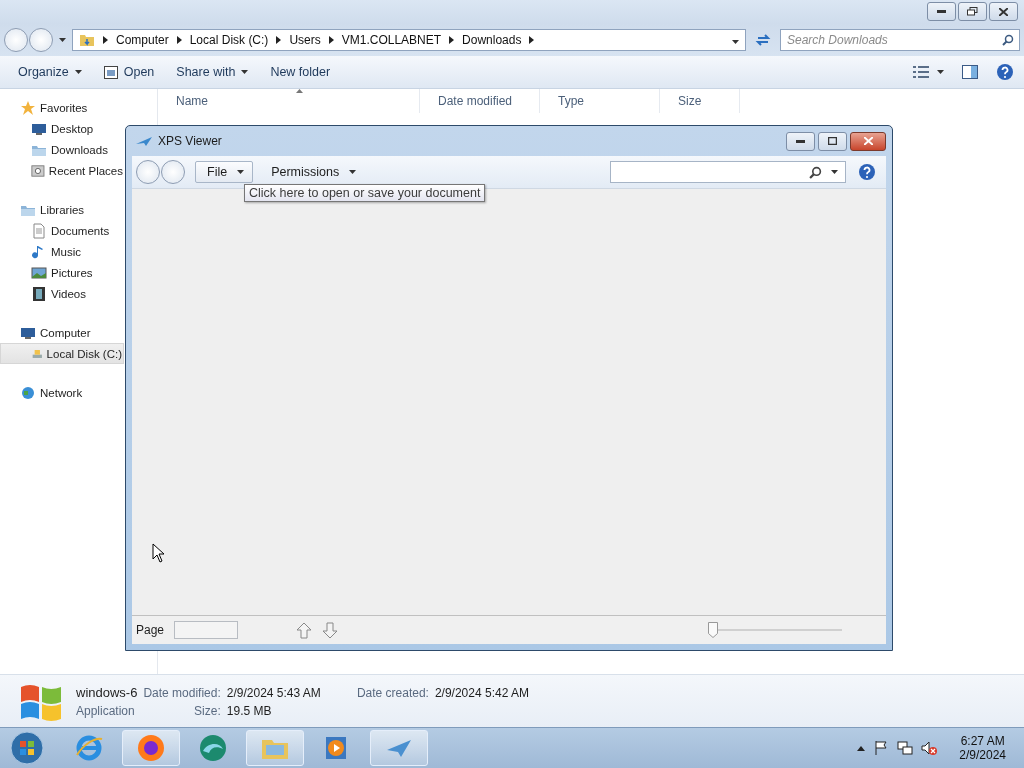 The image size is (1024, 768). What do you see at coordinates (41, 251) in the screenshot?
I see `sidebar-item: Music` at bounding box center [41, 251].